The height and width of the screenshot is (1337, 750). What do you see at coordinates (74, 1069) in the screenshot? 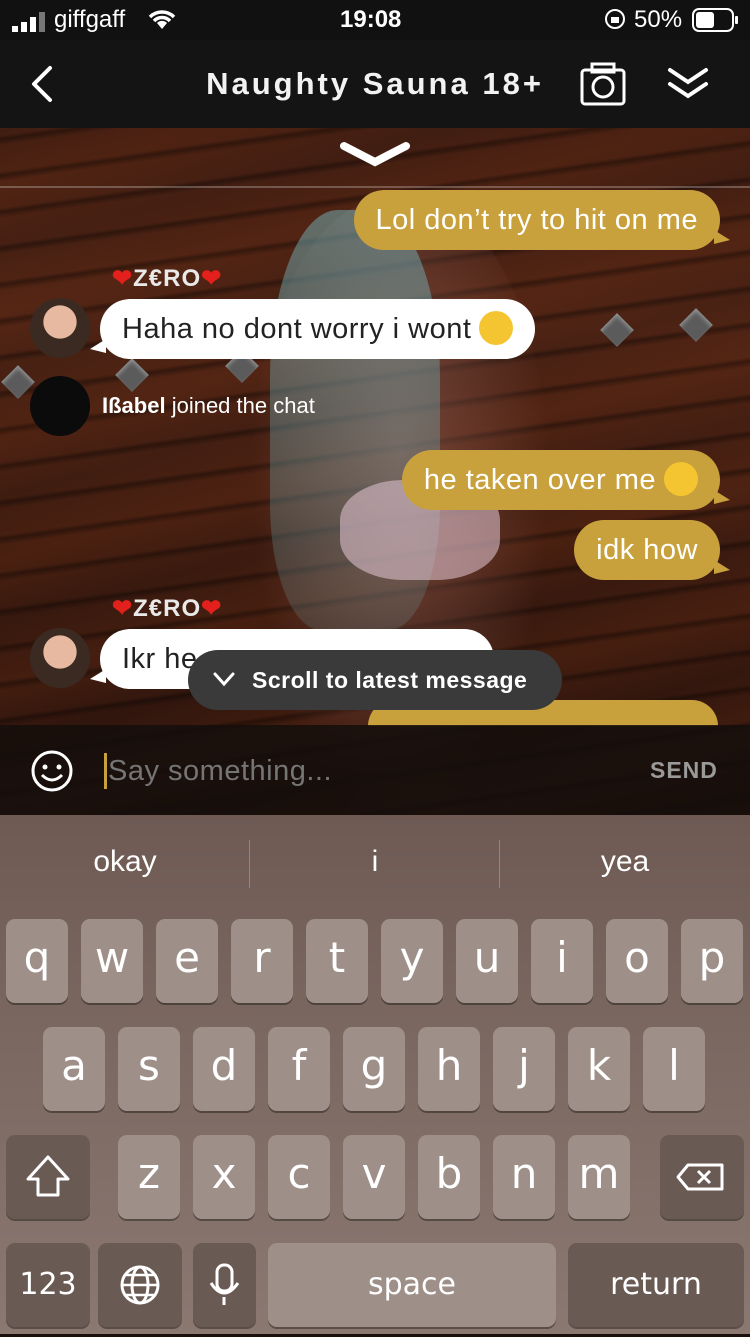
I see `key-a: a` at bounding box center [74, 1069].